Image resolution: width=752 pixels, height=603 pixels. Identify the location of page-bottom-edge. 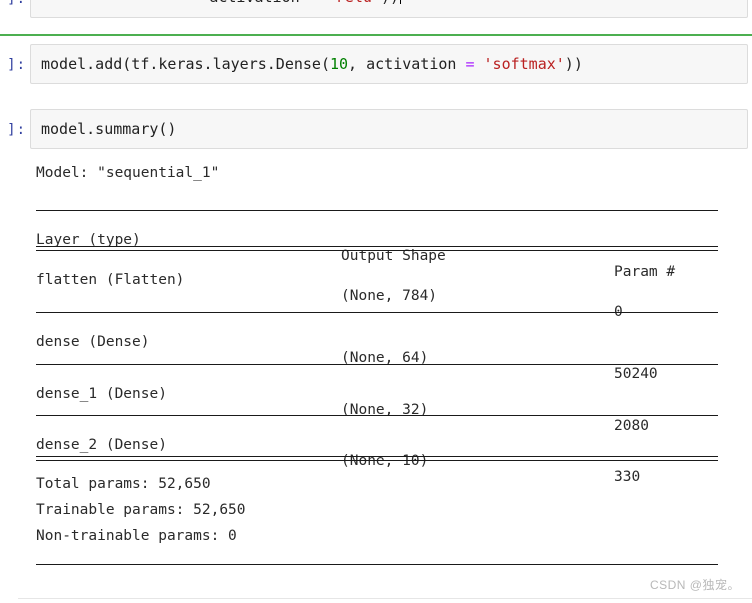
(385, 598).